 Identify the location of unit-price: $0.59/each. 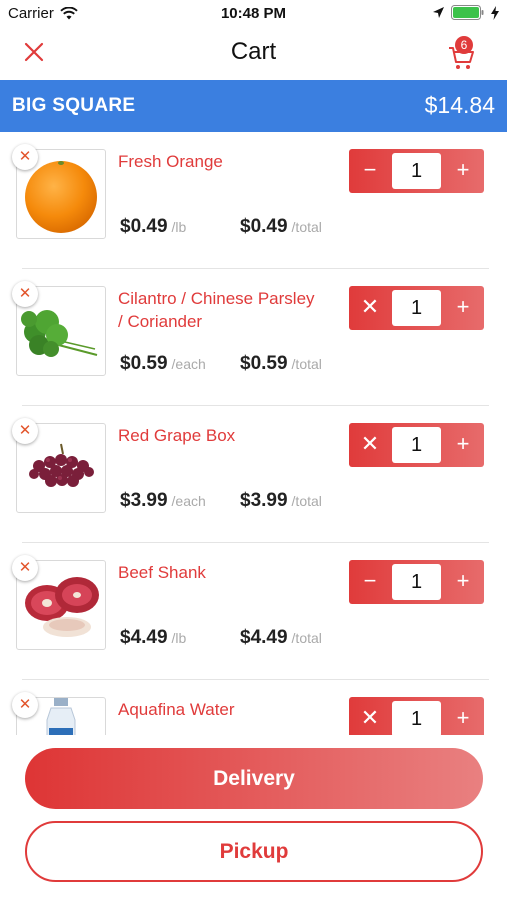
(163, 364).